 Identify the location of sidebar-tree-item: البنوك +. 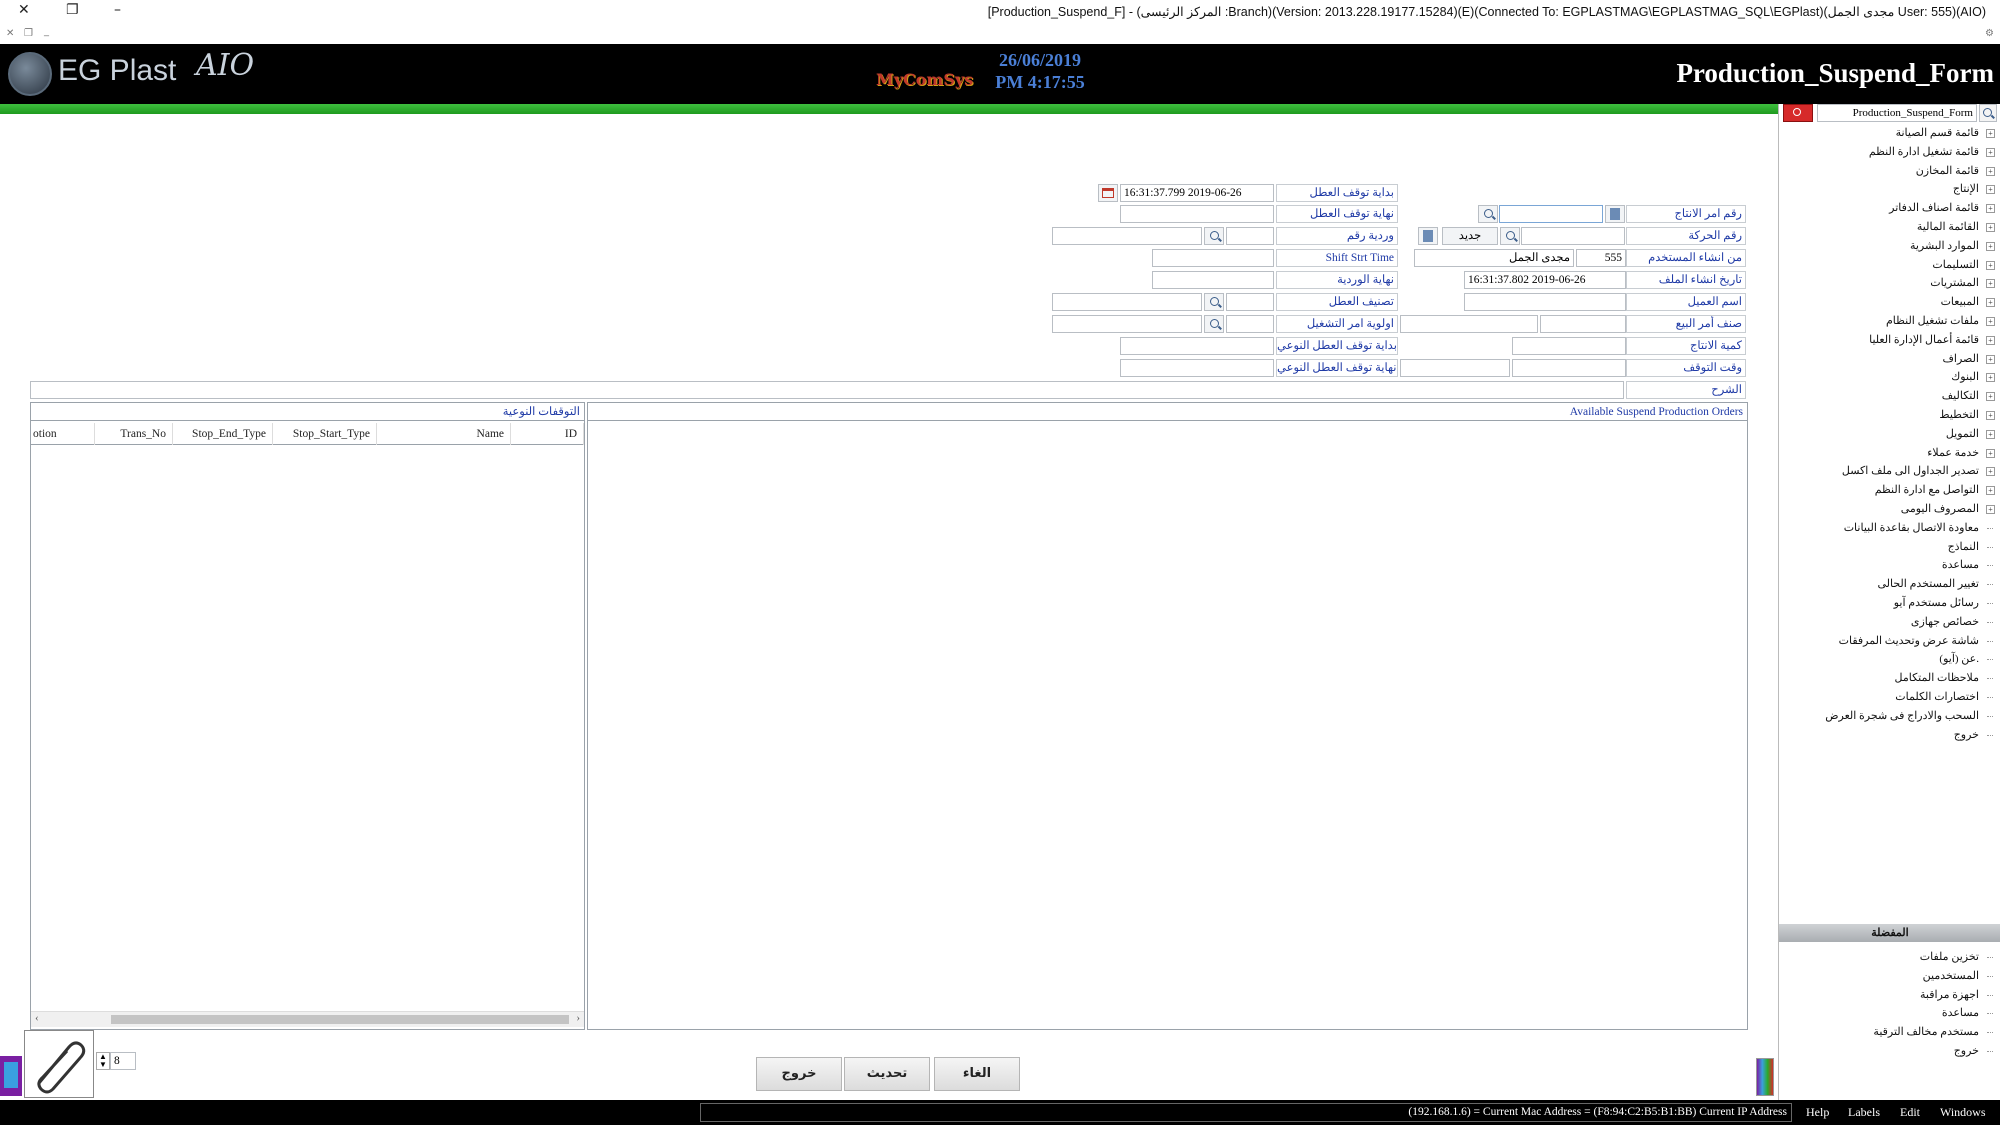
(1889, 377).